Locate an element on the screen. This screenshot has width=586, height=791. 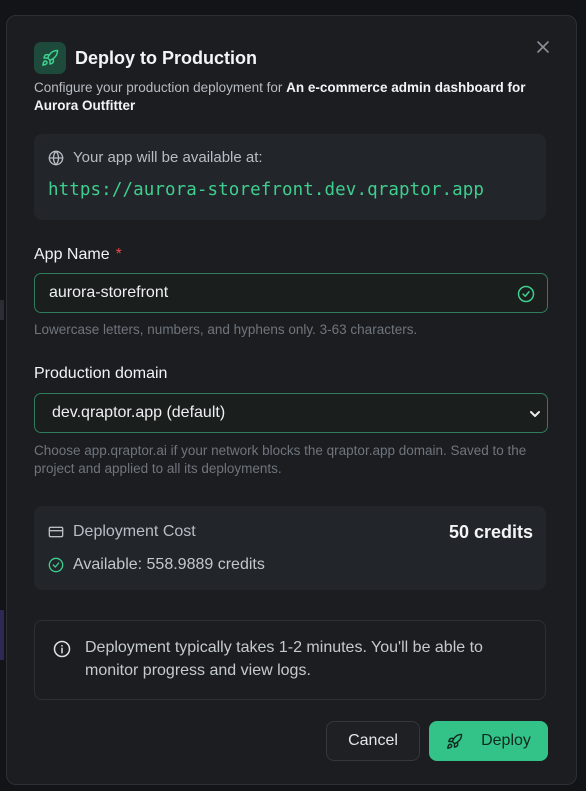
app-name-label: App Name * is located at coordinates (78, 255).